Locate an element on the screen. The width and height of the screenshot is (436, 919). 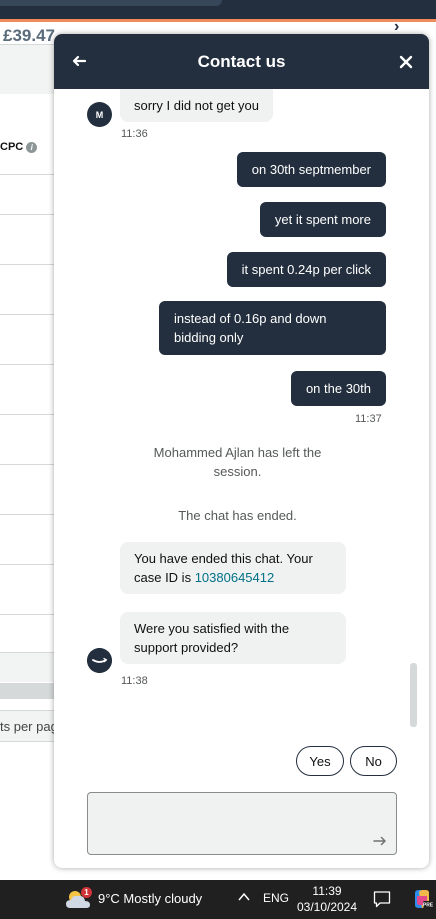
weather-text: 9°C Mostly cloudy is located at coordinates (150, 898).